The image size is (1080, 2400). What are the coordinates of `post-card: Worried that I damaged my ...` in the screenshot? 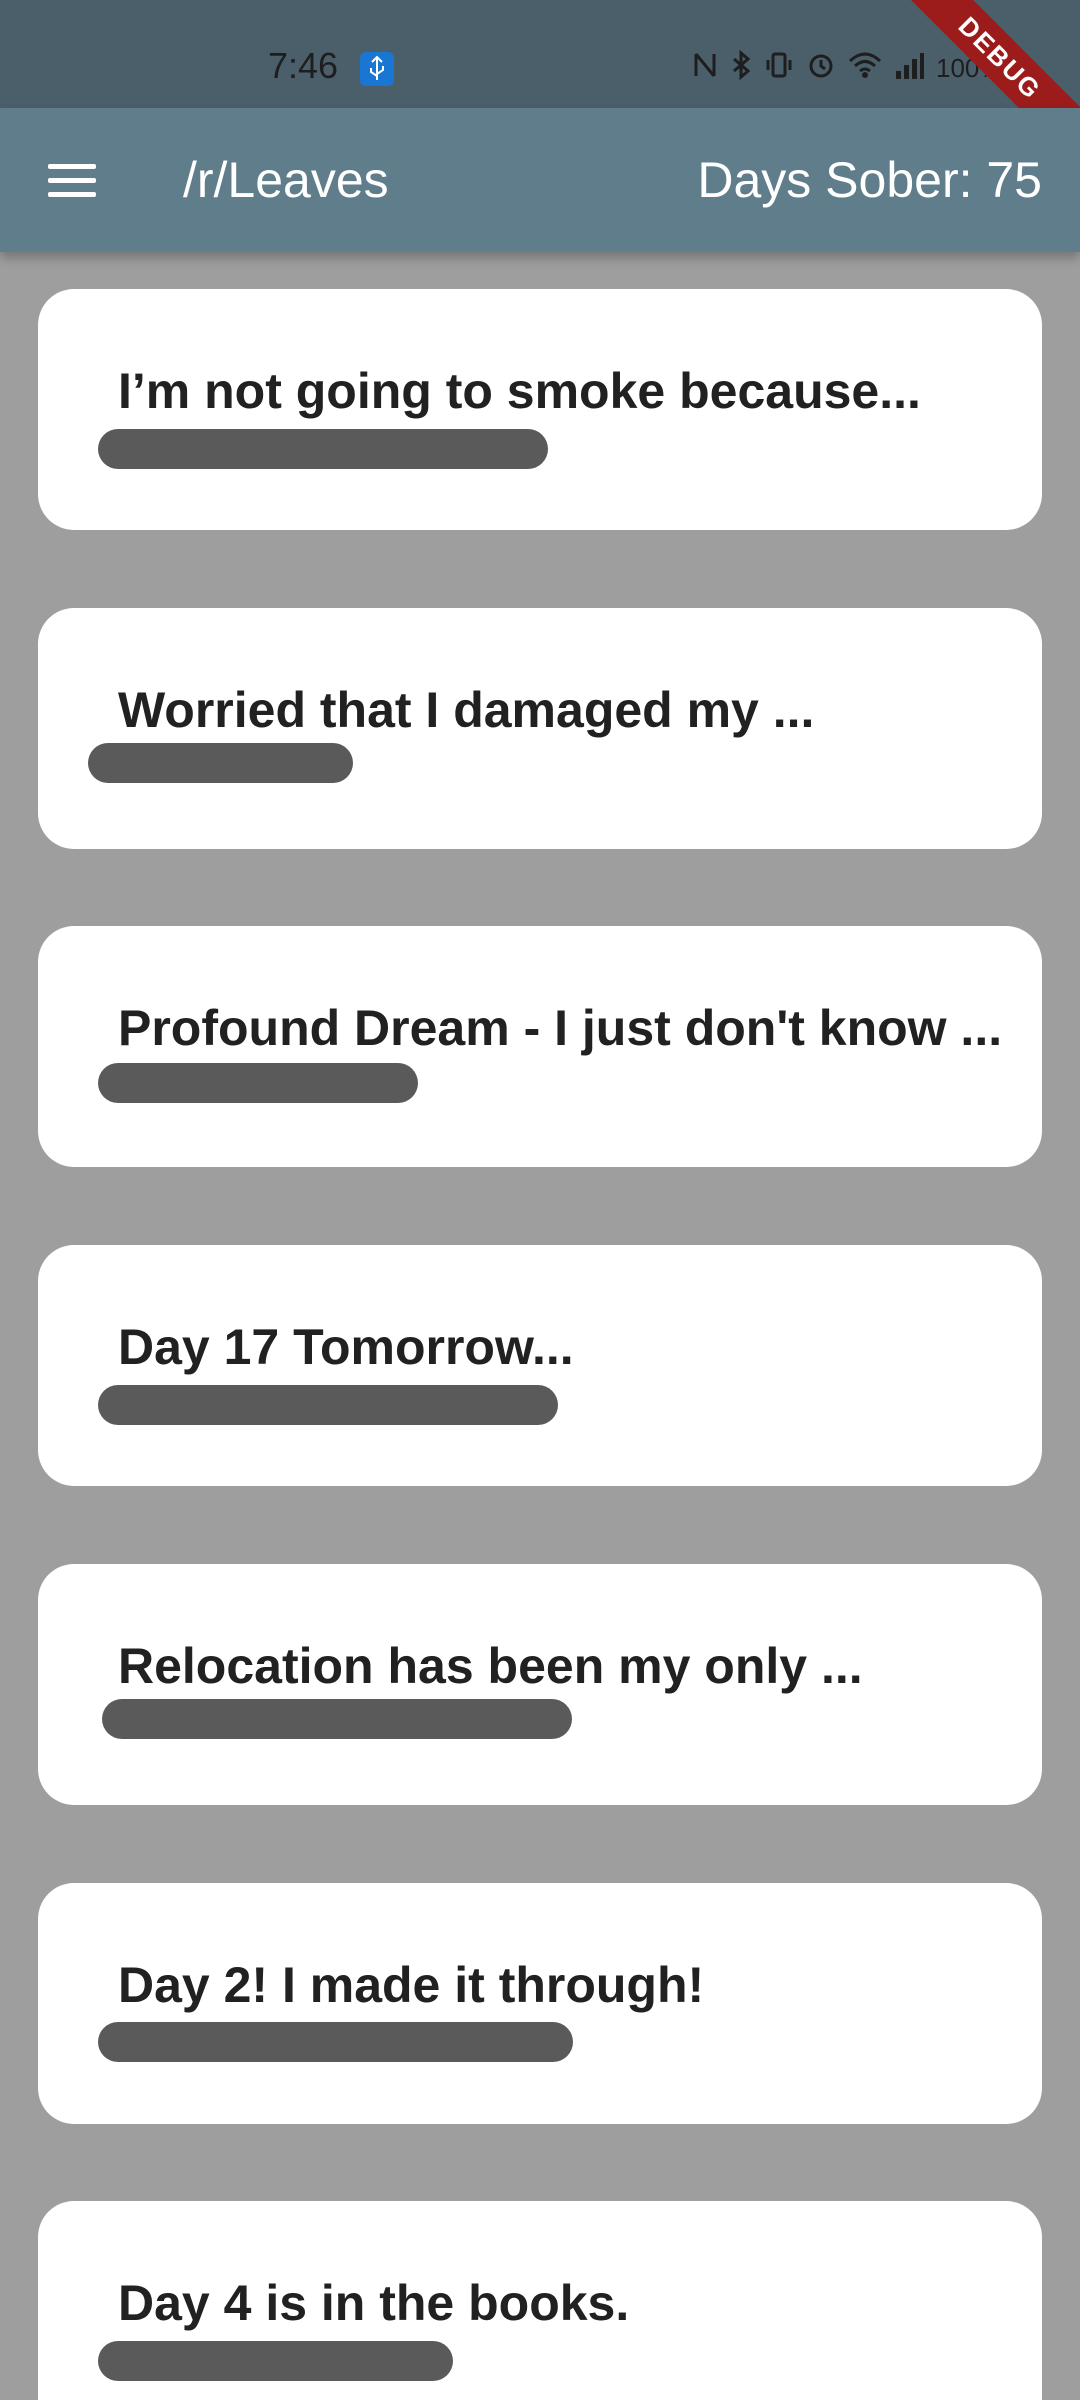 It's located at (540, 728).